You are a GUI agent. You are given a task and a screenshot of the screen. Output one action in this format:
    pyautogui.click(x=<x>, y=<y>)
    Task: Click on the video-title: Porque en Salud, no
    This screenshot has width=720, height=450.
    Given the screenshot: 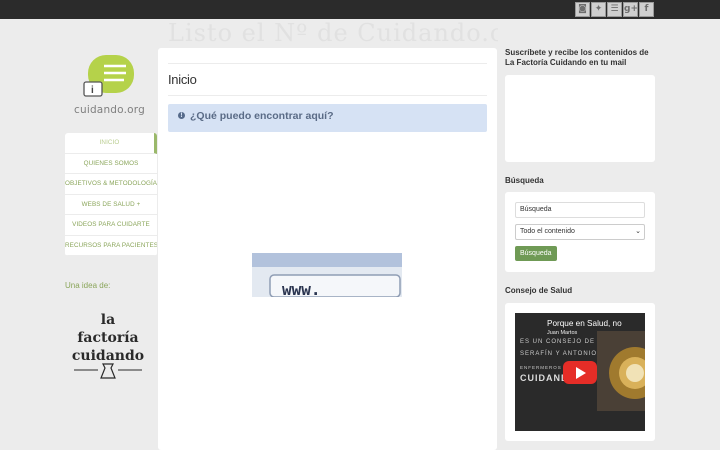 What is the action you would take?
    pyautogui.click(x=584, y=323)
    